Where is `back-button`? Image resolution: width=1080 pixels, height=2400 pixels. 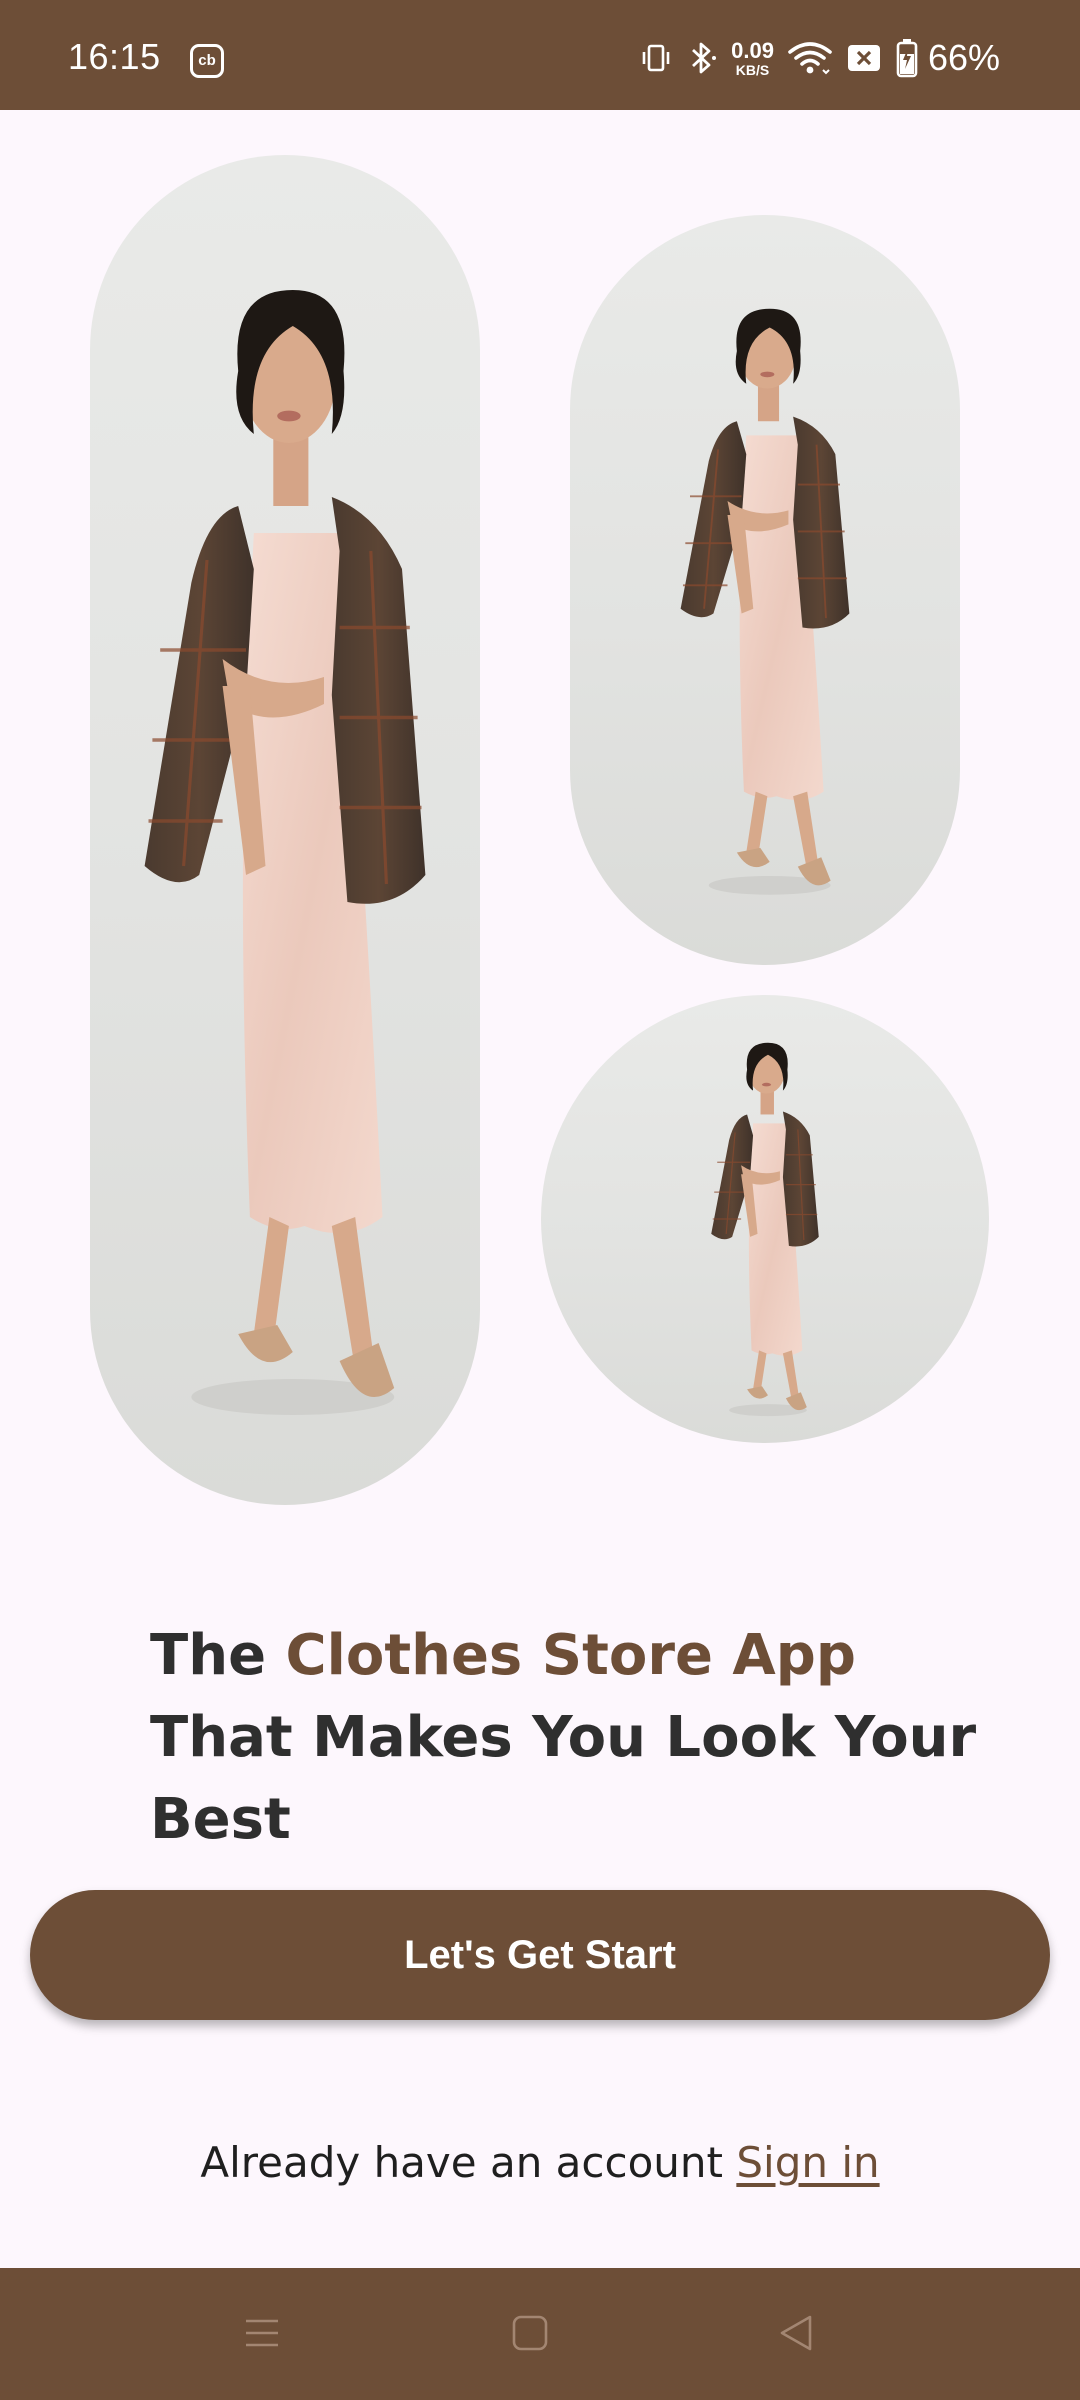
back-button is located at coordinates (796, 2335).